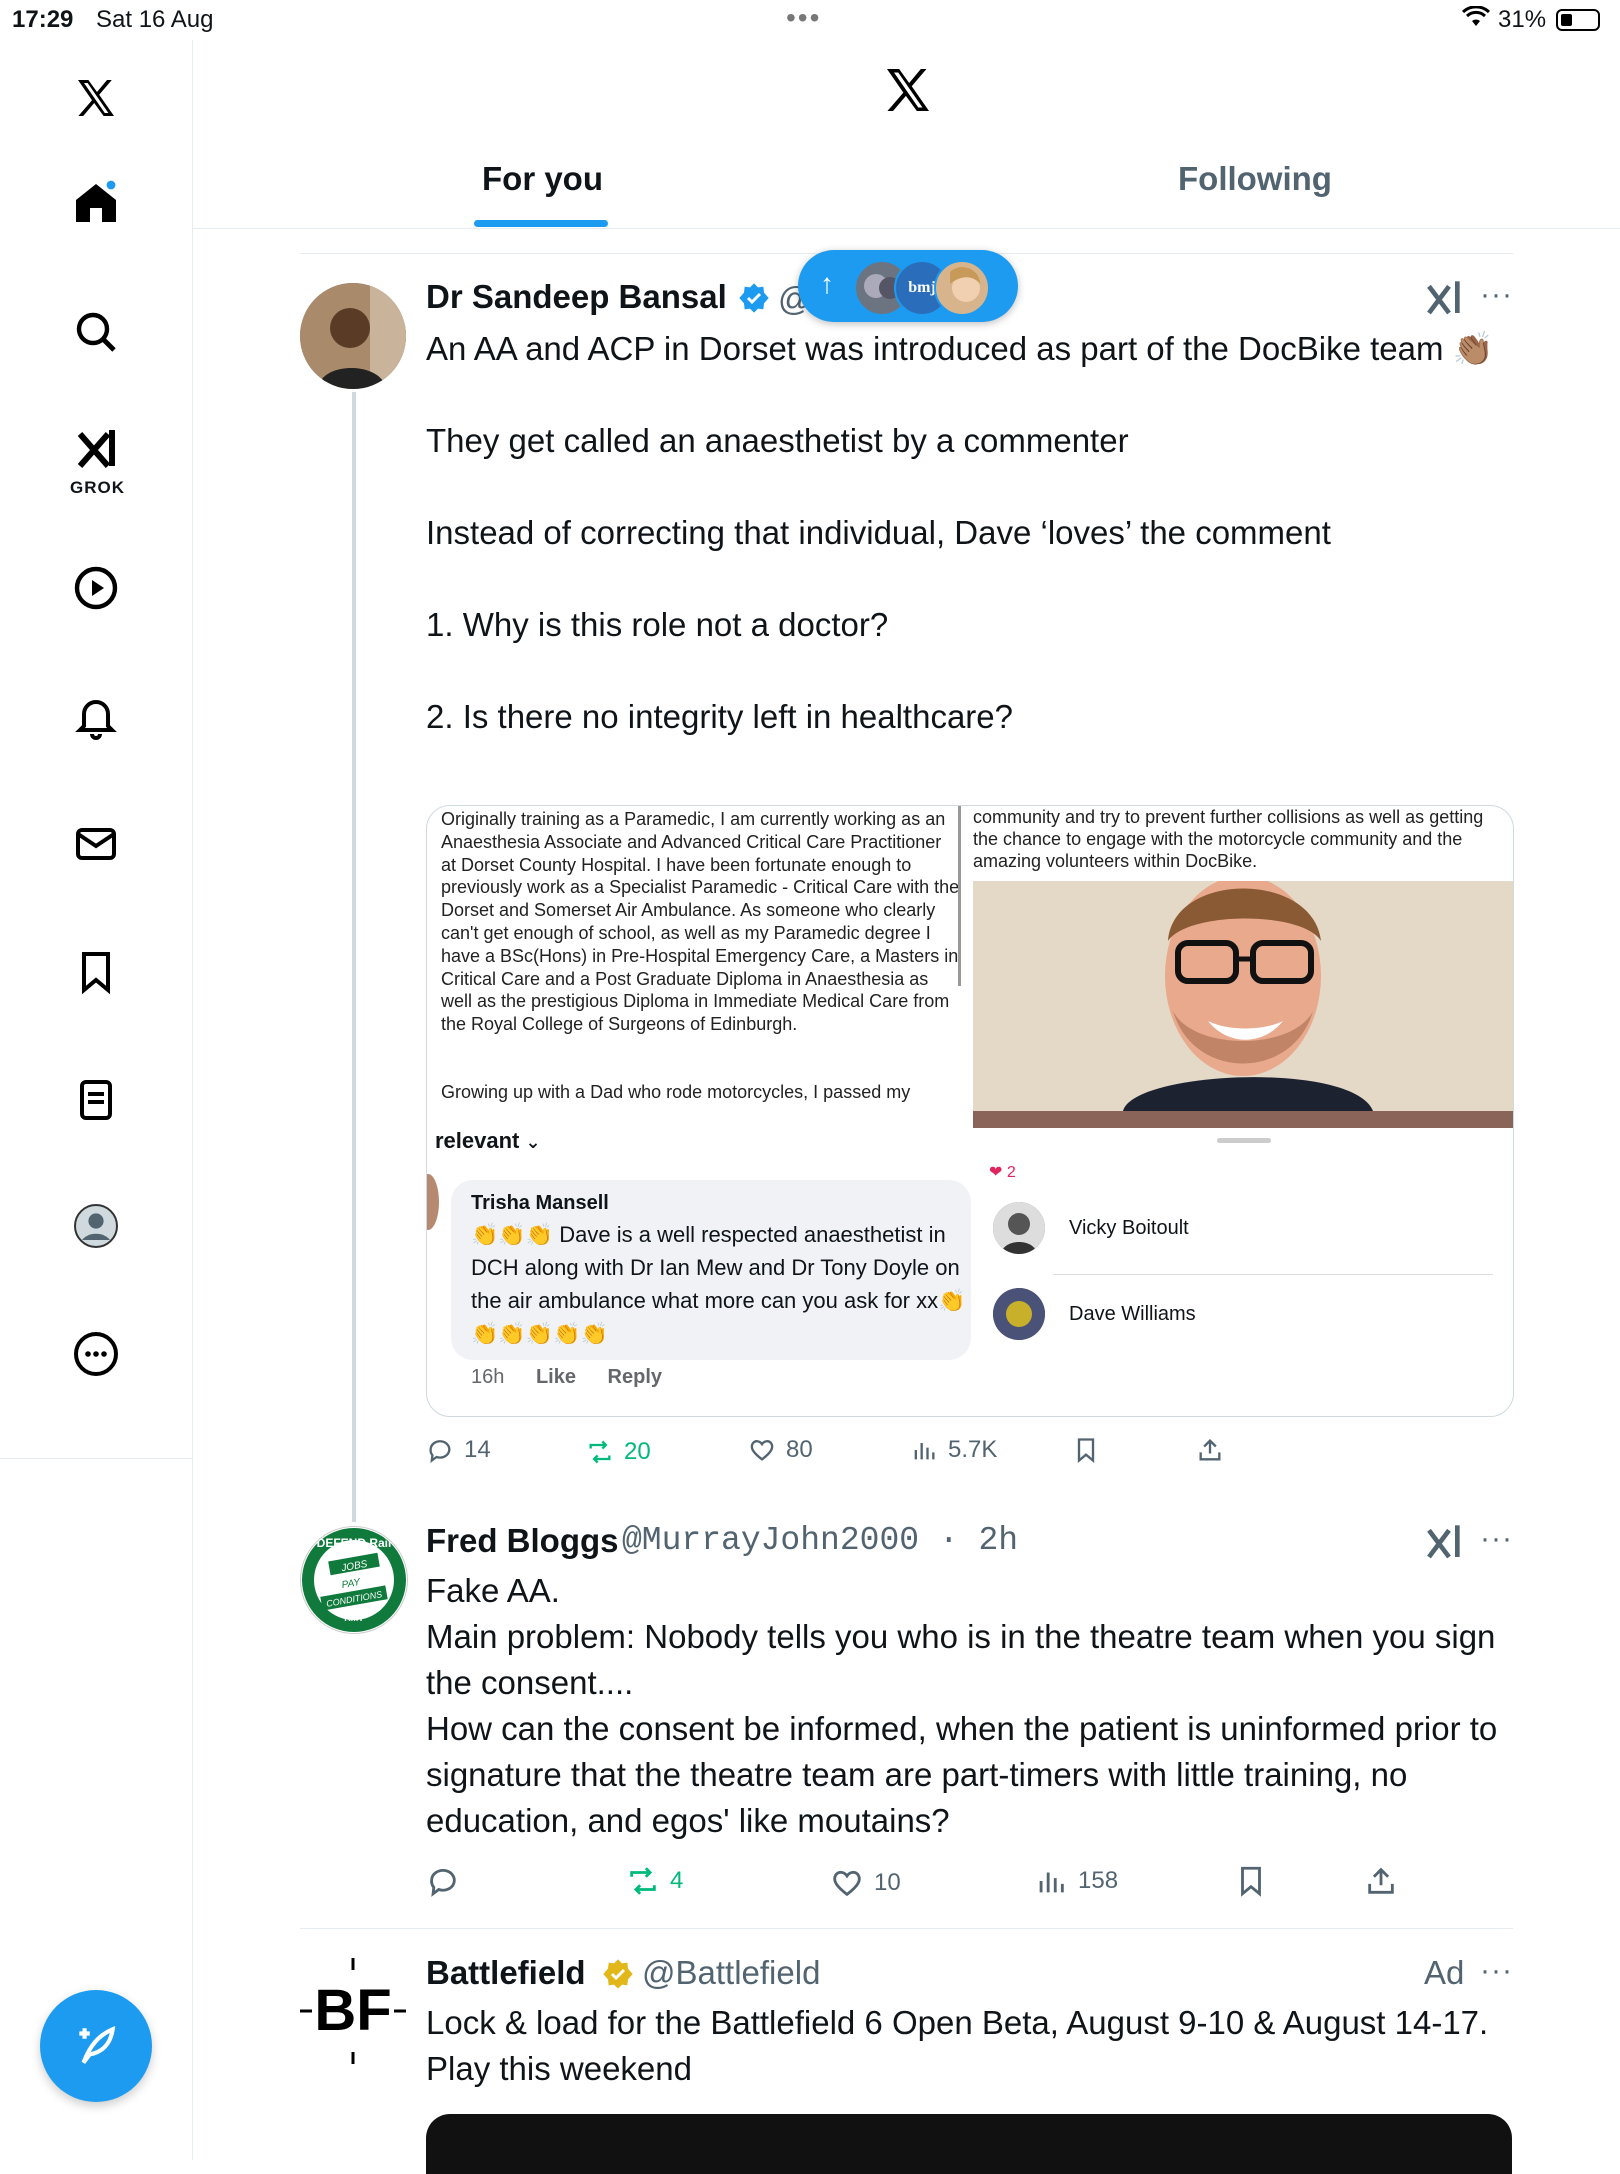  Describe the element at coordinates (96, 1226) in the screenshot. I see `profile-avatar-icon` at that location.